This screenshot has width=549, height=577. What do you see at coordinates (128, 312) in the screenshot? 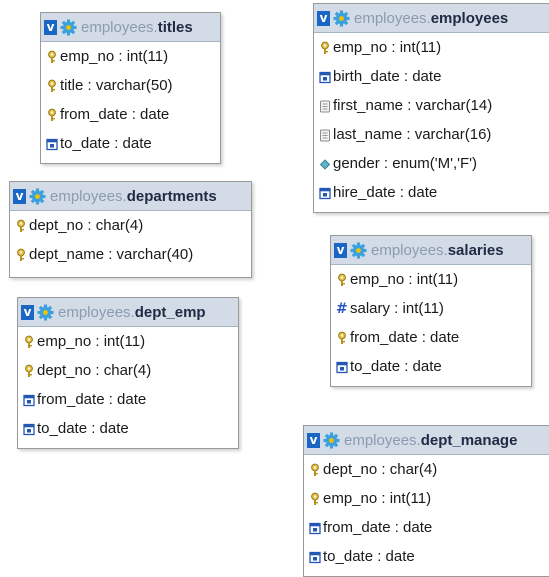
I see `table-header: v employees. dept_emp` at bounding box center [128, 312].